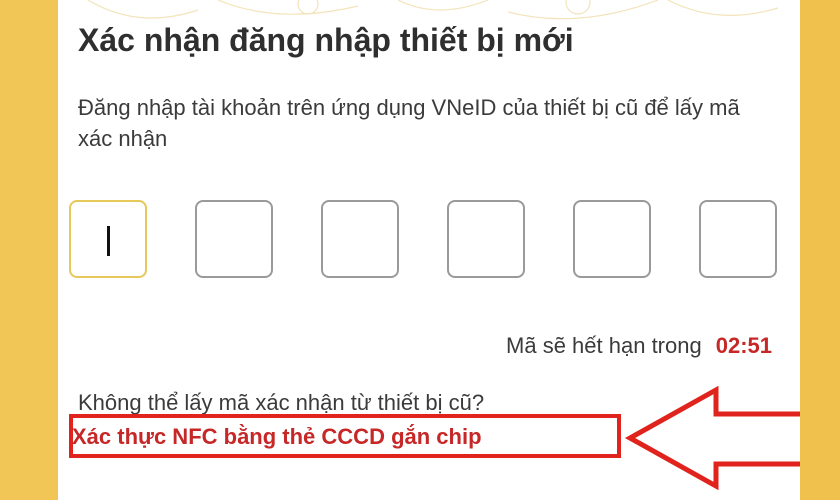 This screenshot has height=500, width=840. Describe the element at coordinates (712, 438) in the screenshot. I see `left-arrow-outline-icon` at that location.